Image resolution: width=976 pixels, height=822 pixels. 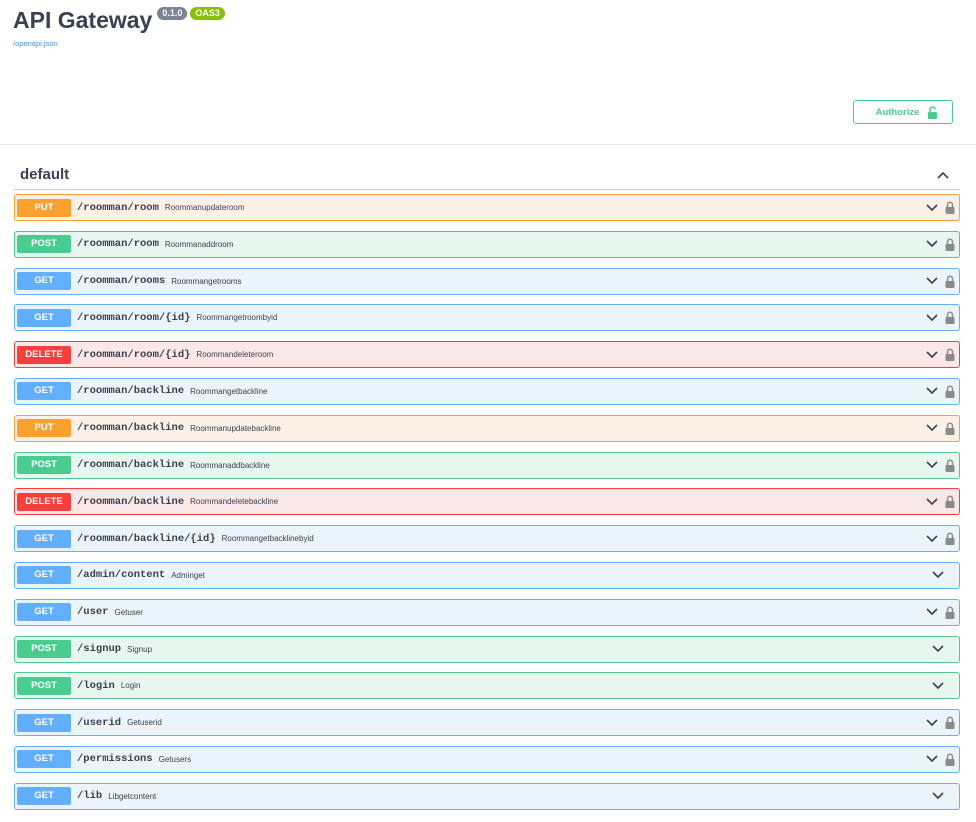 I want to click on operation-row: GET/permissions Getusers, so click(x=487, y=759).